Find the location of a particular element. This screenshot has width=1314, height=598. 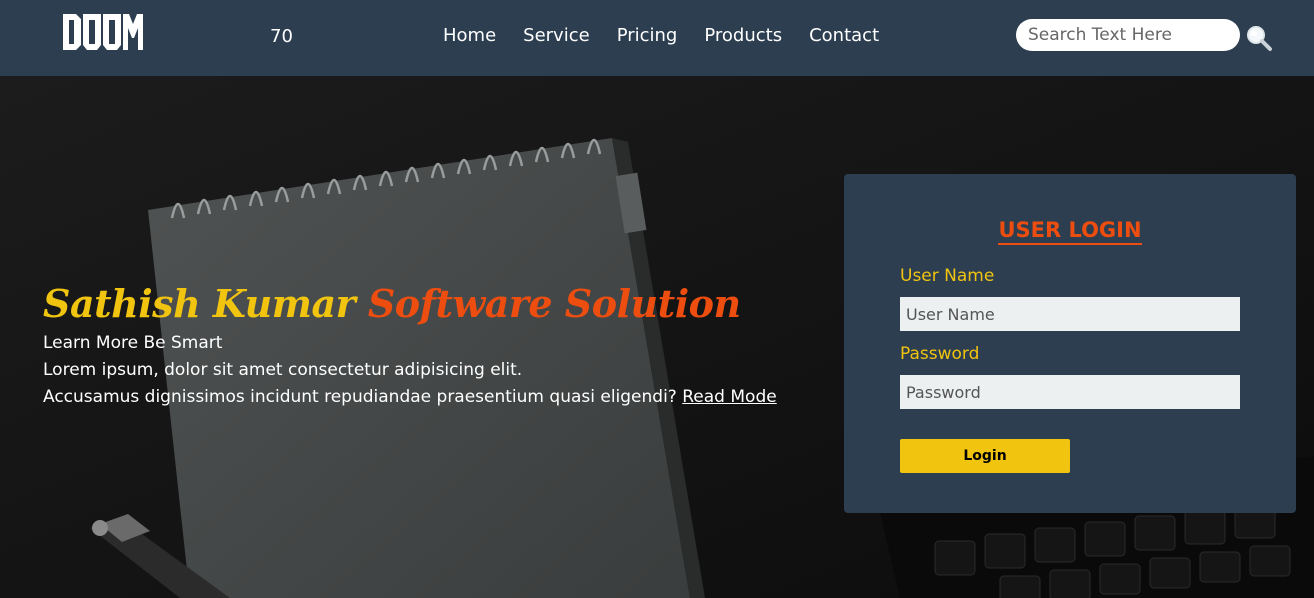

hero-title: Sathish Kumar Software Solution is located at coordinates (443, 304).